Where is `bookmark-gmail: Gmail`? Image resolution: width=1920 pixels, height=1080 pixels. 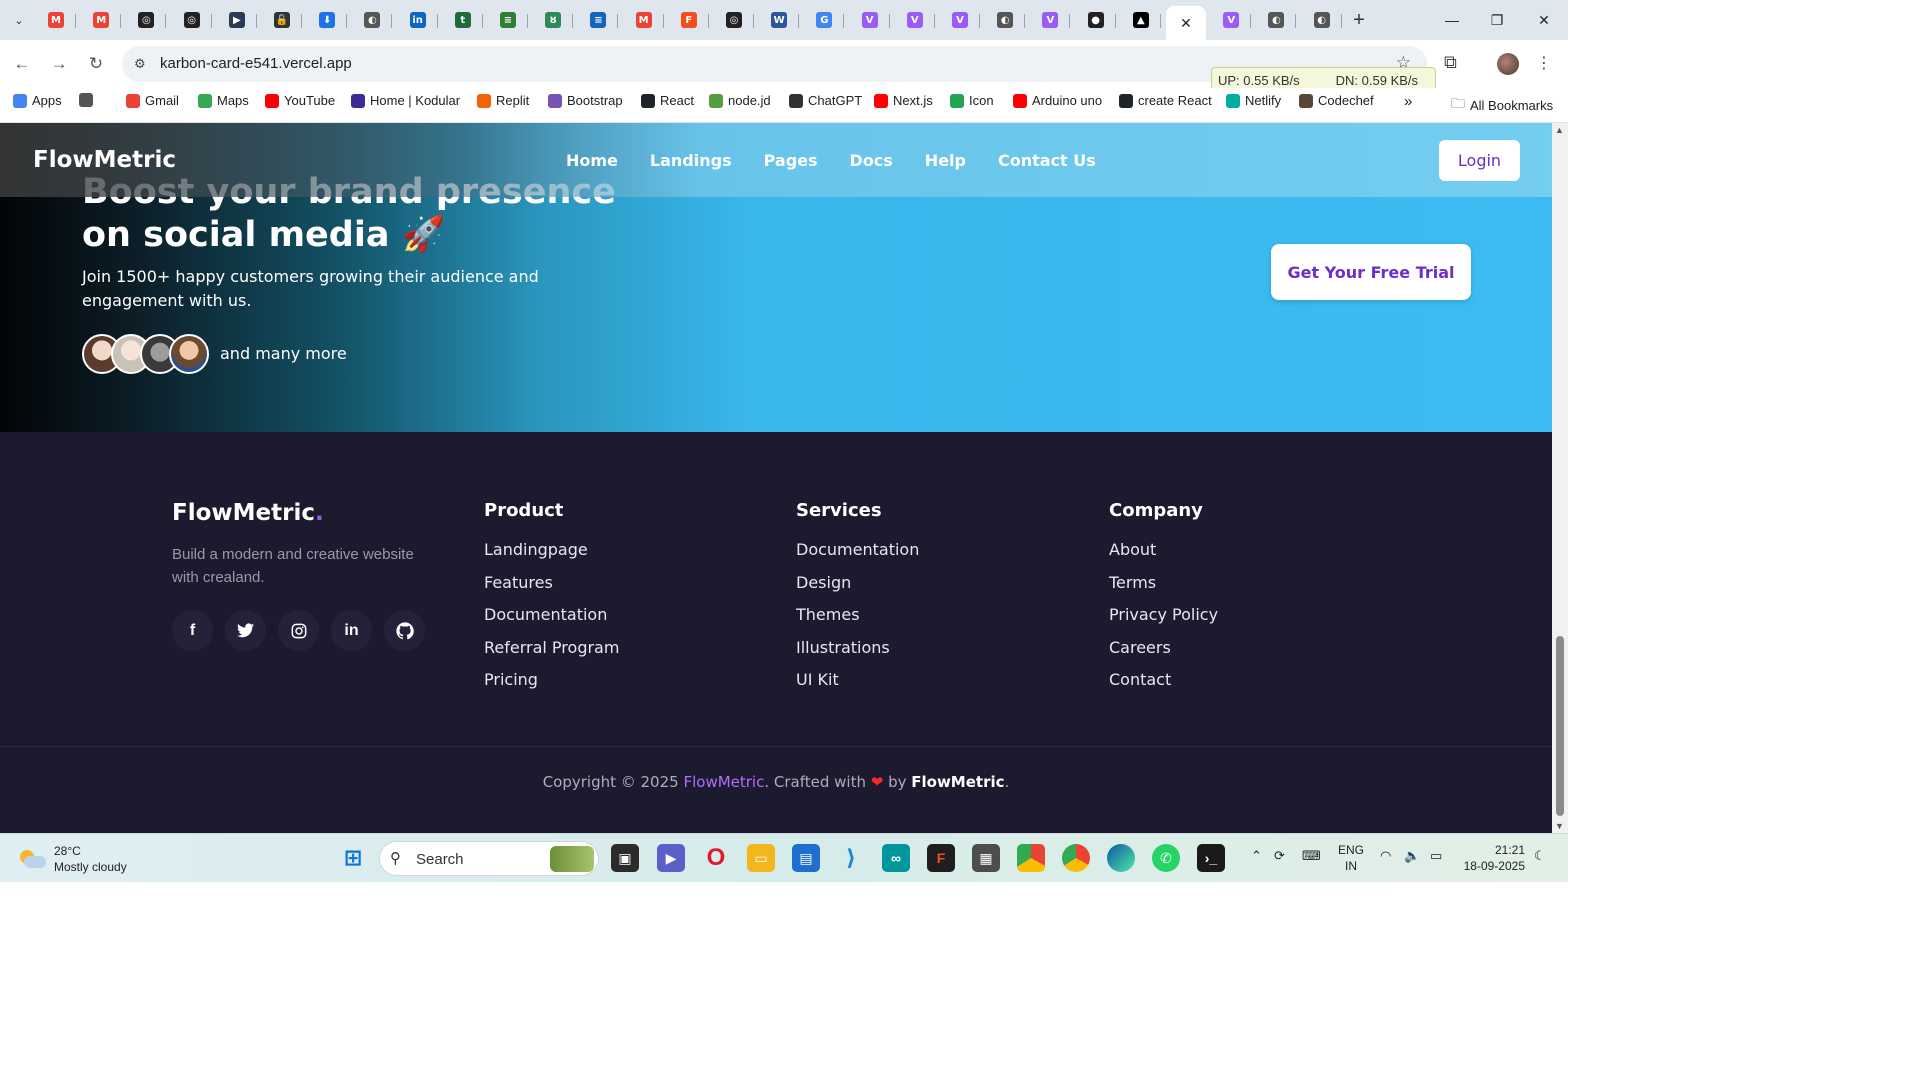
bookmark-gmail: Gmail is located at coordinates (152, 100).